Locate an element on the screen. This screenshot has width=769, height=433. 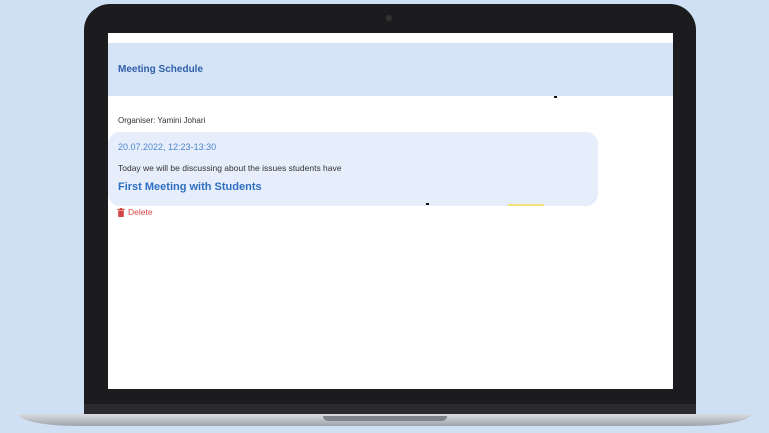
camera-icon is located at coordinates (389, 18).